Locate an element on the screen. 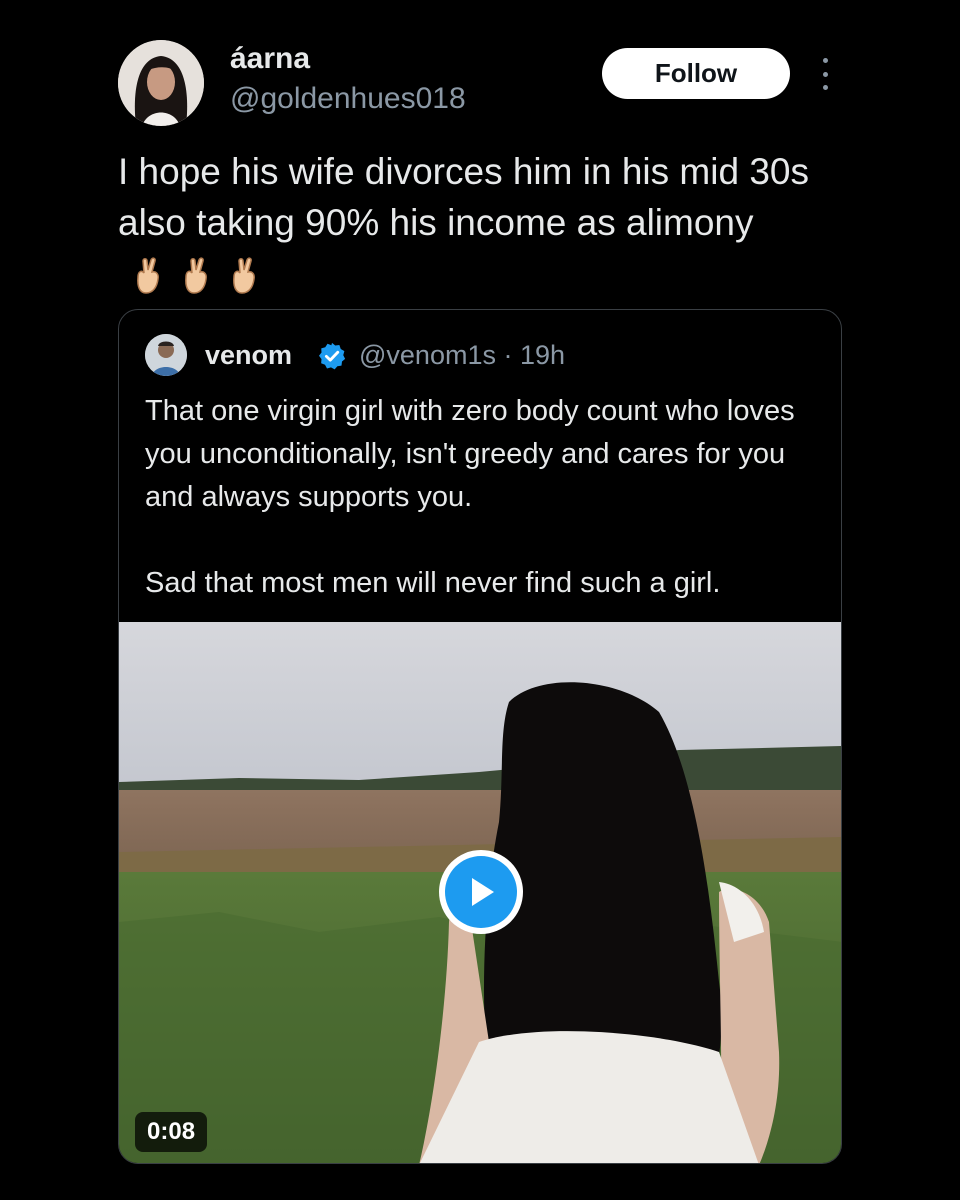 This screenshot has height=1200, width=960. follow-button: Follow is located at coordinates (696, 73).